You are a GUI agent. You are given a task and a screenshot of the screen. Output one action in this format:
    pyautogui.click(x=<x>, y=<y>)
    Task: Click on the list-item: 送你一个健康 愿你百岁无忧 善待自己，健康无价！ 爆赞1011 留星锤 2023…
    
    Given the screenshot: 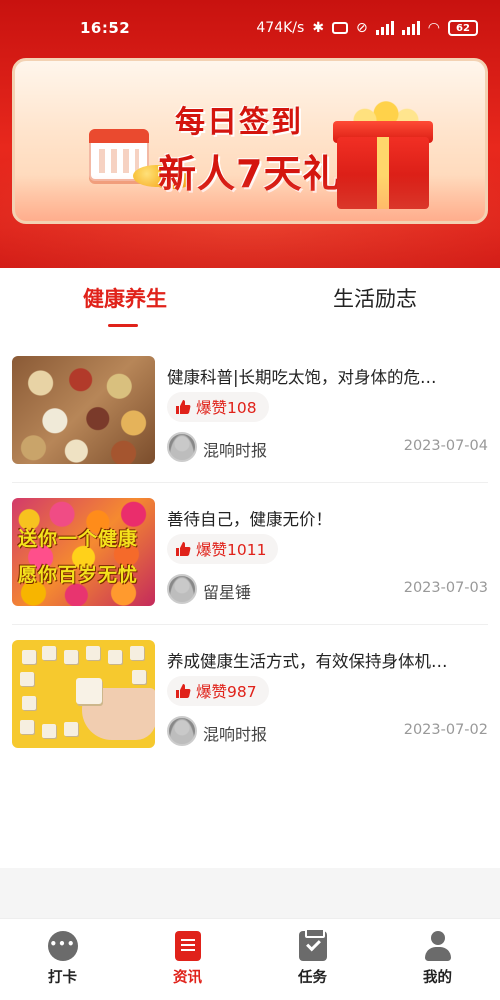 What is the action you would take?
    pyautogui.click(x=250, y=553)
    